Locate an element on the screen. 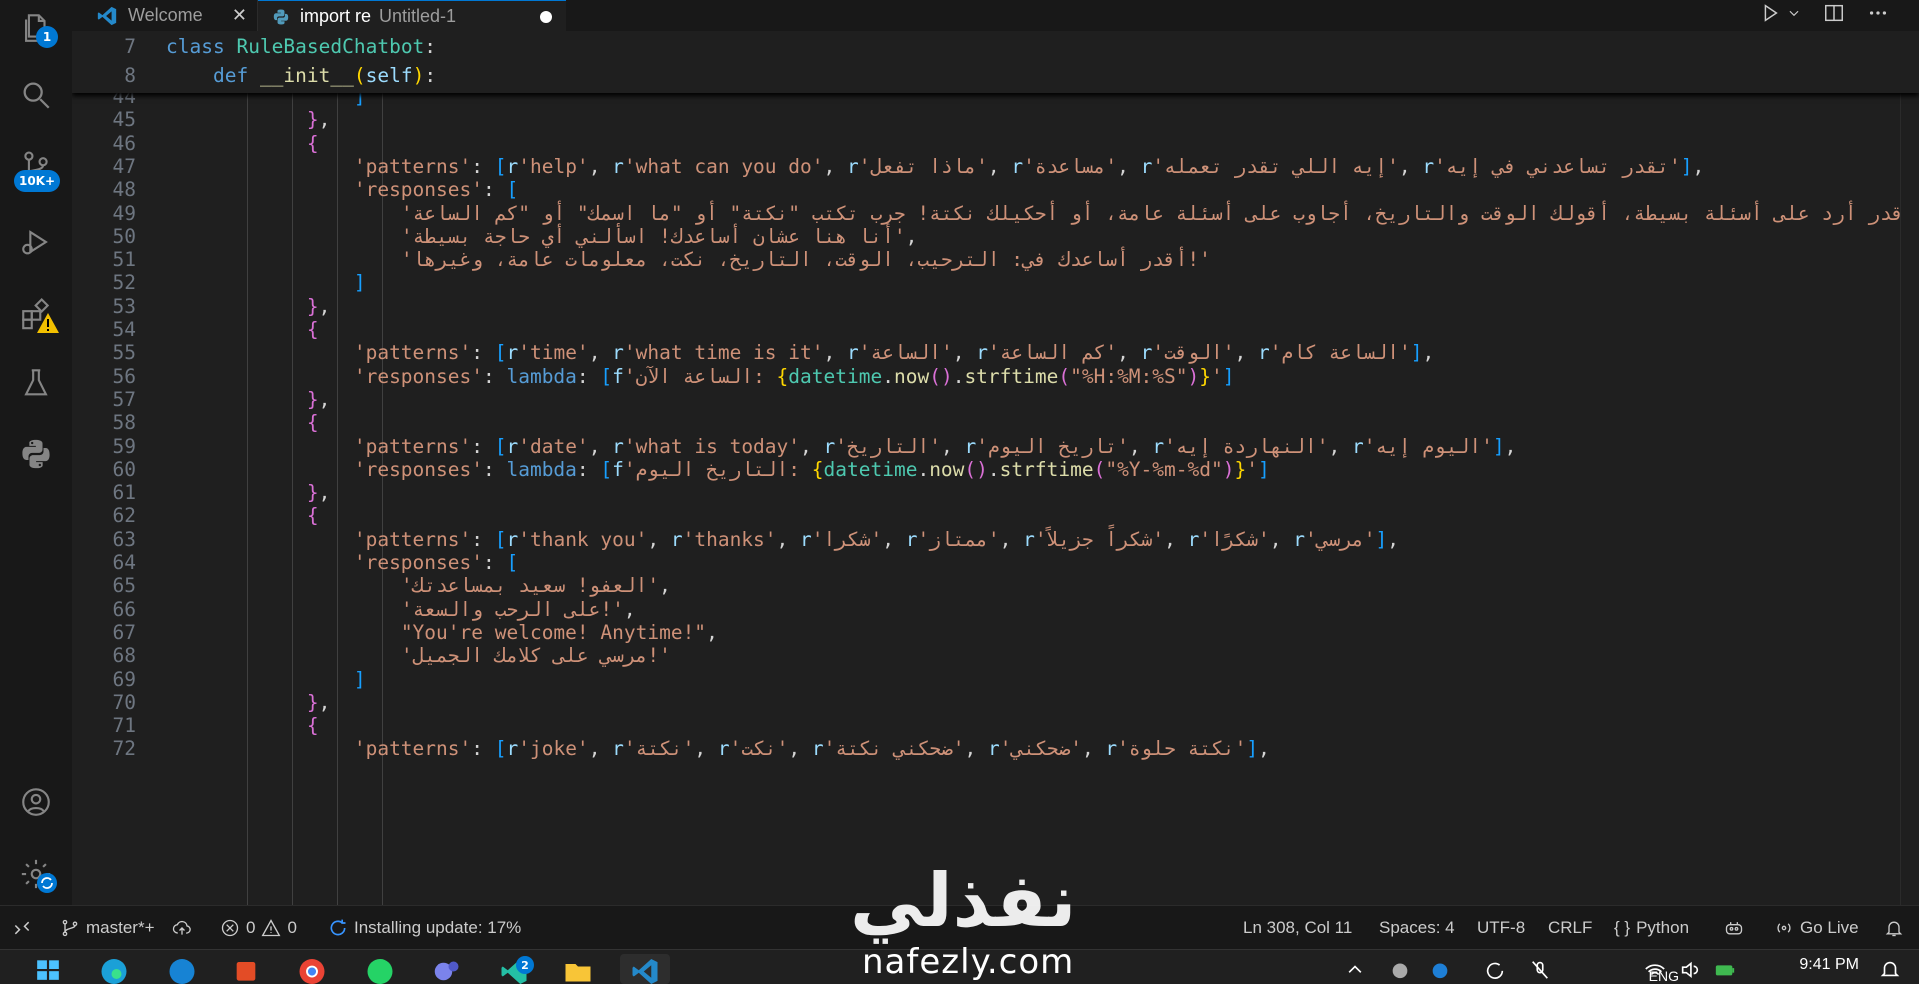  remote-button is located at coordinates (22, 928).